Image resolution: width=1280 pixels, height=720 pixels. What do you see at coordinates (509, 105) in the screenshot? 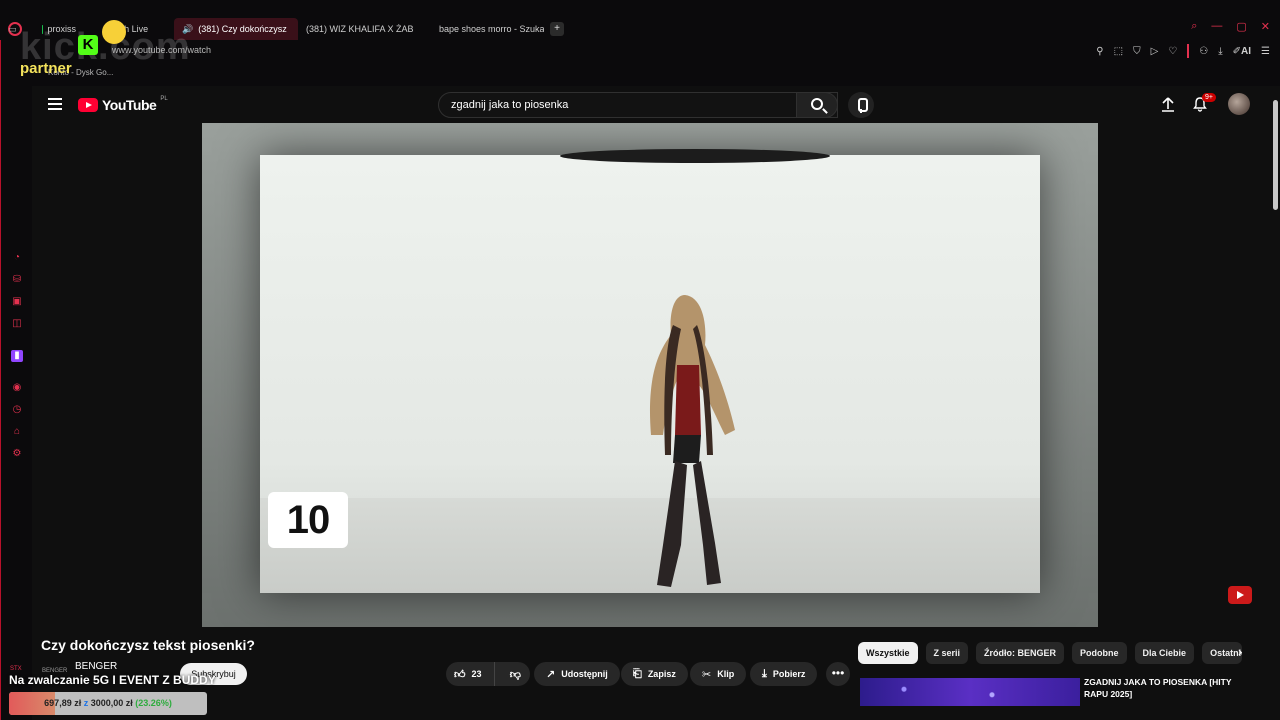
I see `search-query: zgadnij jaka to piosenka` at bounding box center [509, 105].